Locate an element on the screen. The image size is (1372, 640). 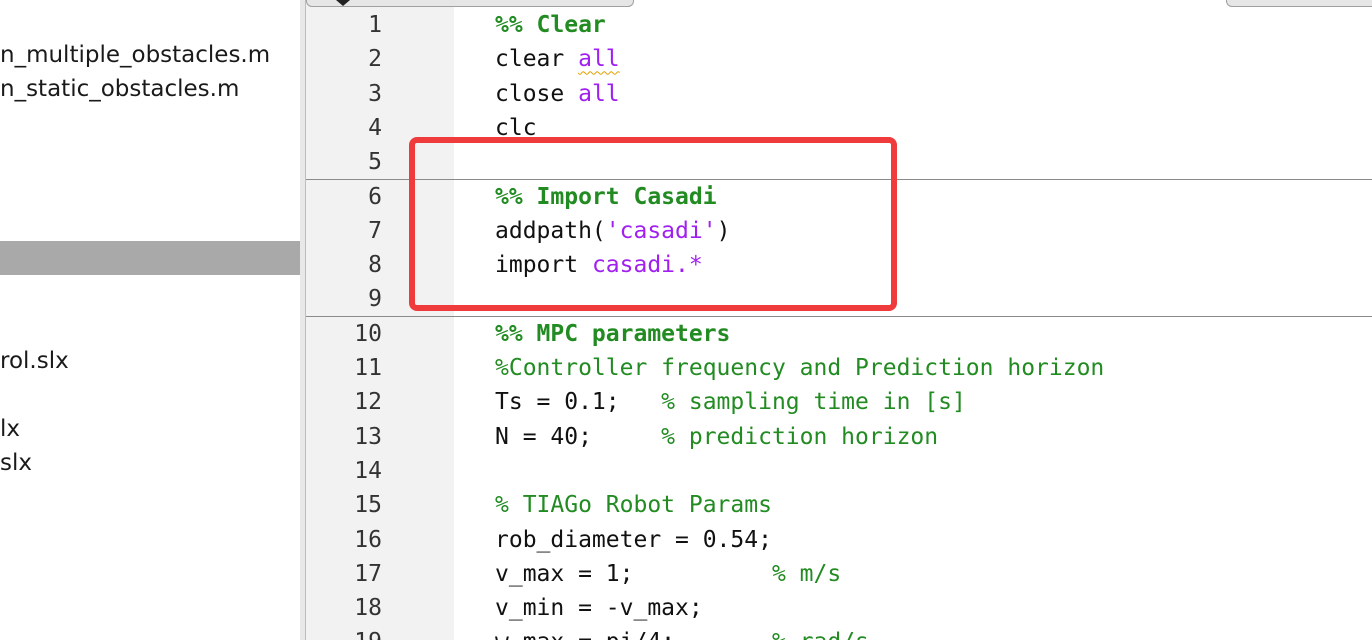
line-number: 4 is located at coordinates (344, 128).